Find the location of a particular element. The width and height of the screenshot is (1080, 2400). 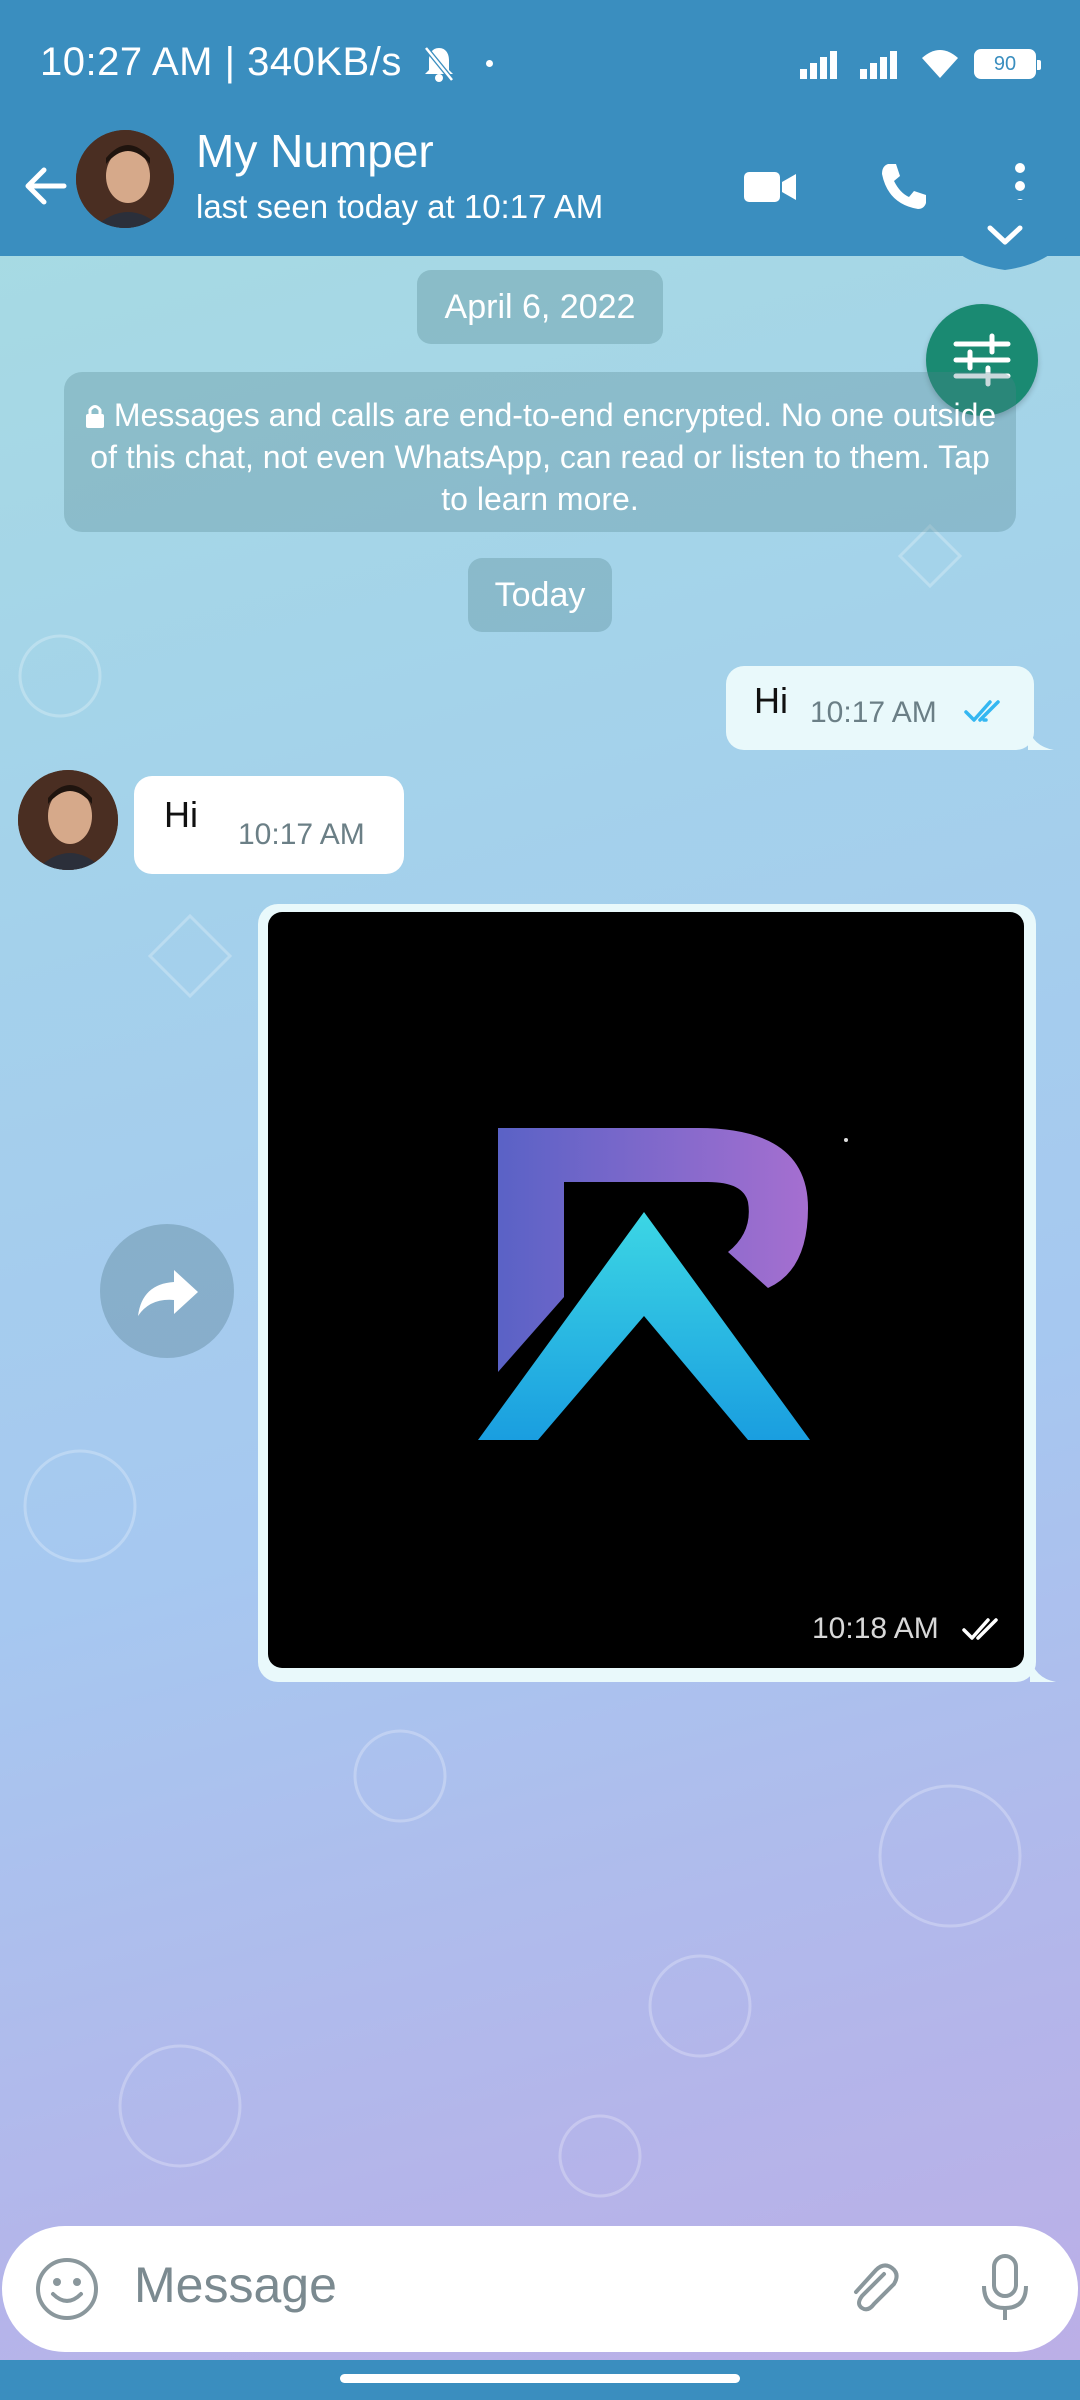

battery-icon: 90 is located at coordinates (1007, 64).